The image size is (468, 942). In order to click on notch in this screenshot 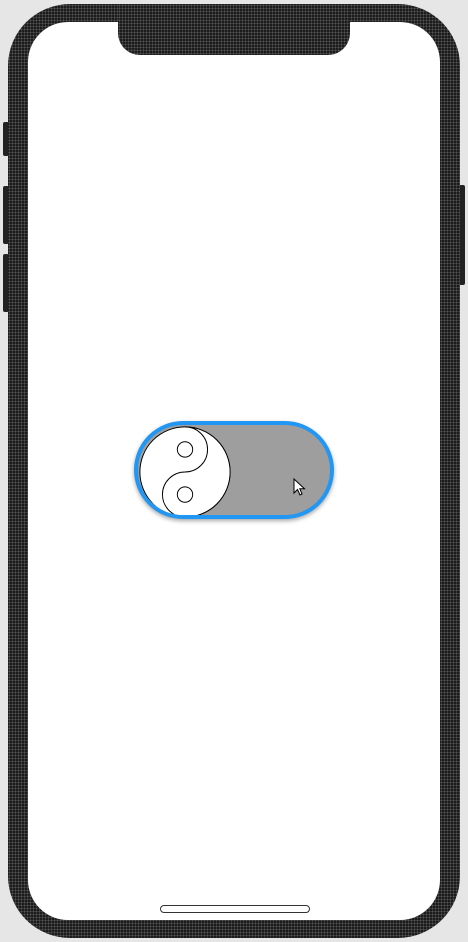, I will do `click(234, 29)`.